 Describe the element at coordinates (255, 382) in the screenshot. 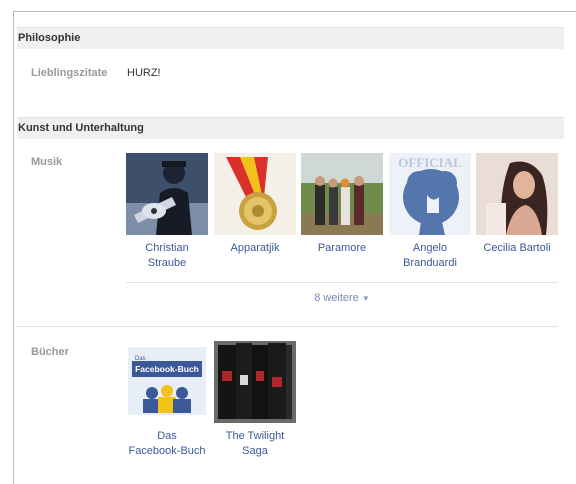

I see `book-thumbnail` at that location.